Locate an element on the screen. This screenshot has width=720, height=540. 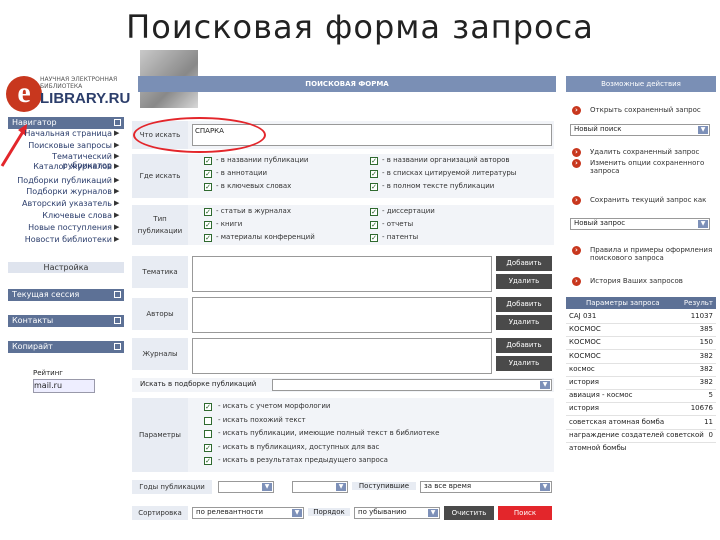
history-query: советская атомная бомба is located at coordinates (617, 421).